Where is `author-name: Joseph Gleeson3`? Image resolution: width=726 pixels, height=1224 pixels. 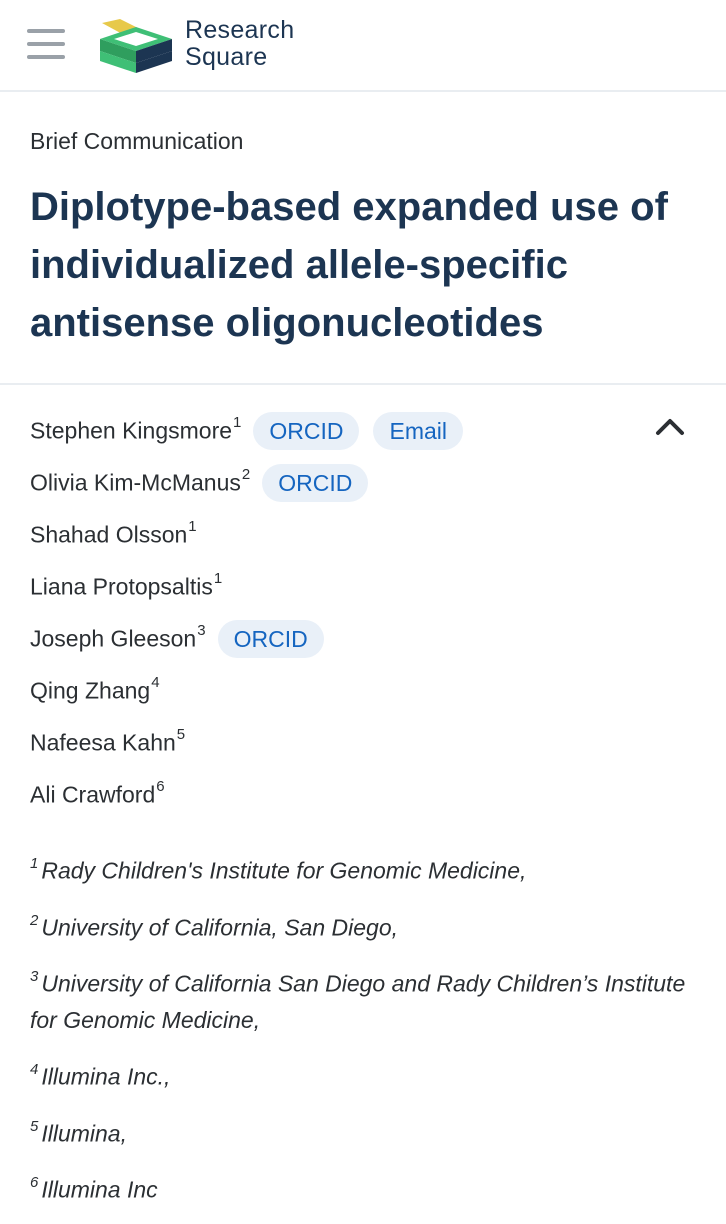
author-name: Joseph Gleeson3 is located at coordinates (118, 637).